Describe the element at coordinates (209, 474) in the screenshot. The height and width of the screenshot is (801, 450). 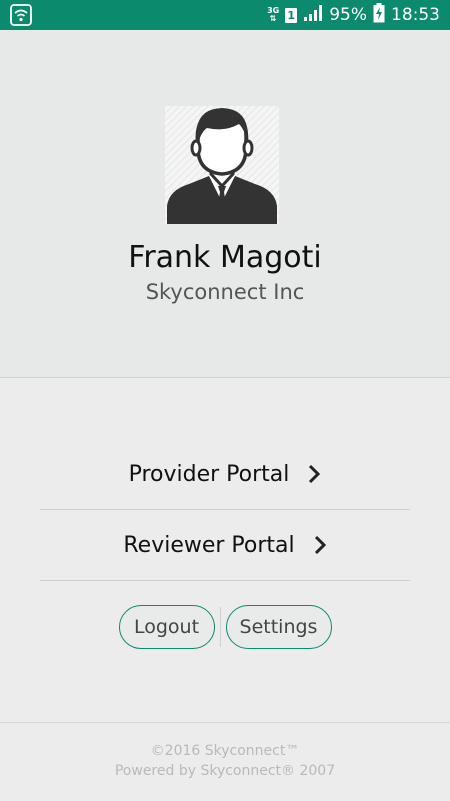
I see `provider-portal-label: Provider Portal` at that location.